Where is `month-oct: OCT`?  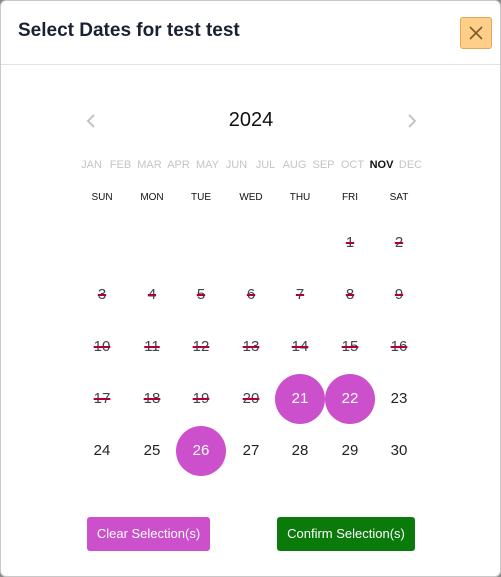
month-oct: OCT is located at coordinates (352, 165).